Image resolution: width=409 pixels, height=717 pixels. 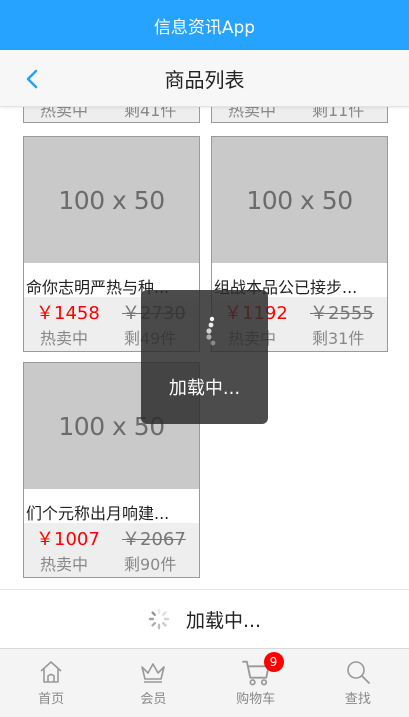 I want to click on product-card-partial: 热卖中 剩41件, so click(x=111, y=115).